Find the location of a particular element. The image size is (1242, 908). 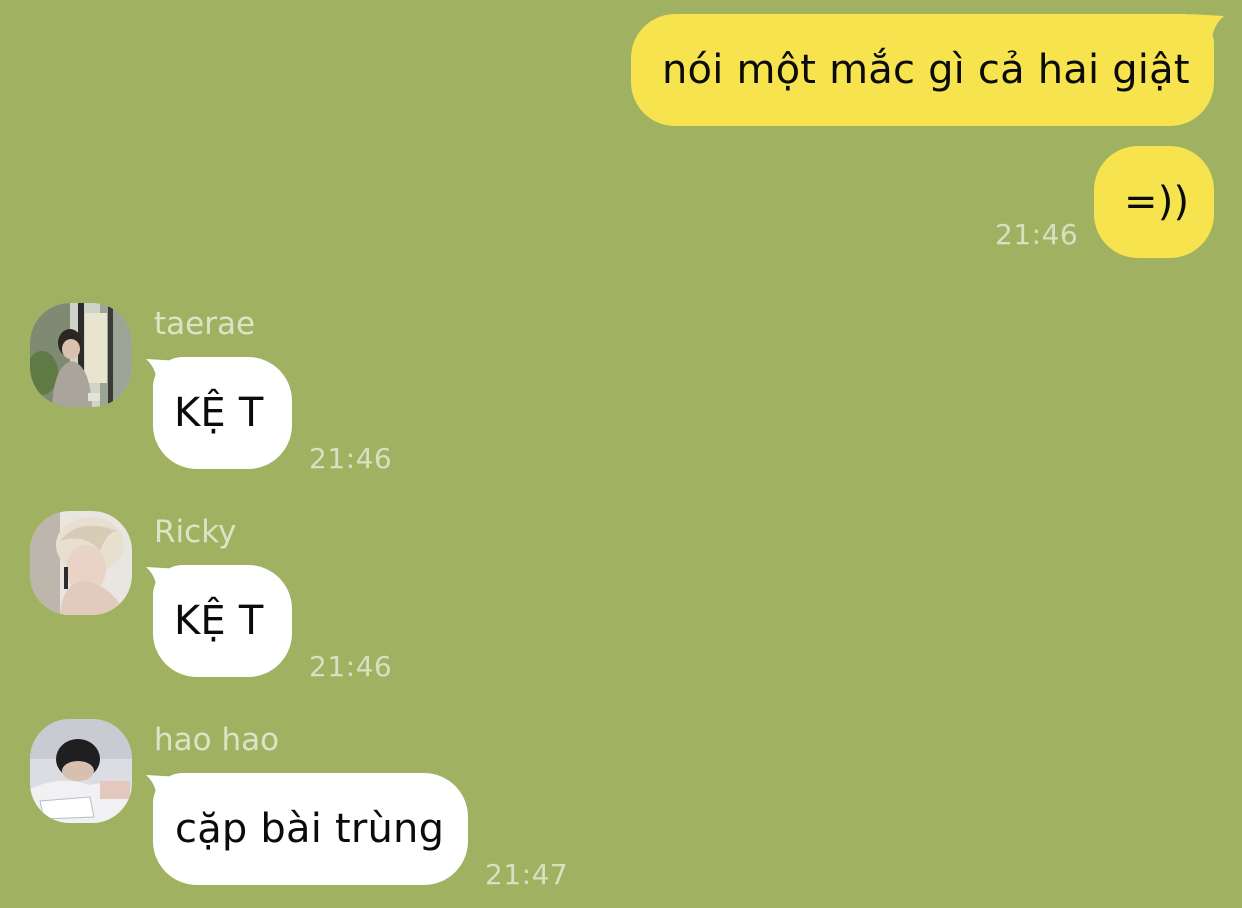

outgoing-message: =)) is located at coordinates (1154, 202).